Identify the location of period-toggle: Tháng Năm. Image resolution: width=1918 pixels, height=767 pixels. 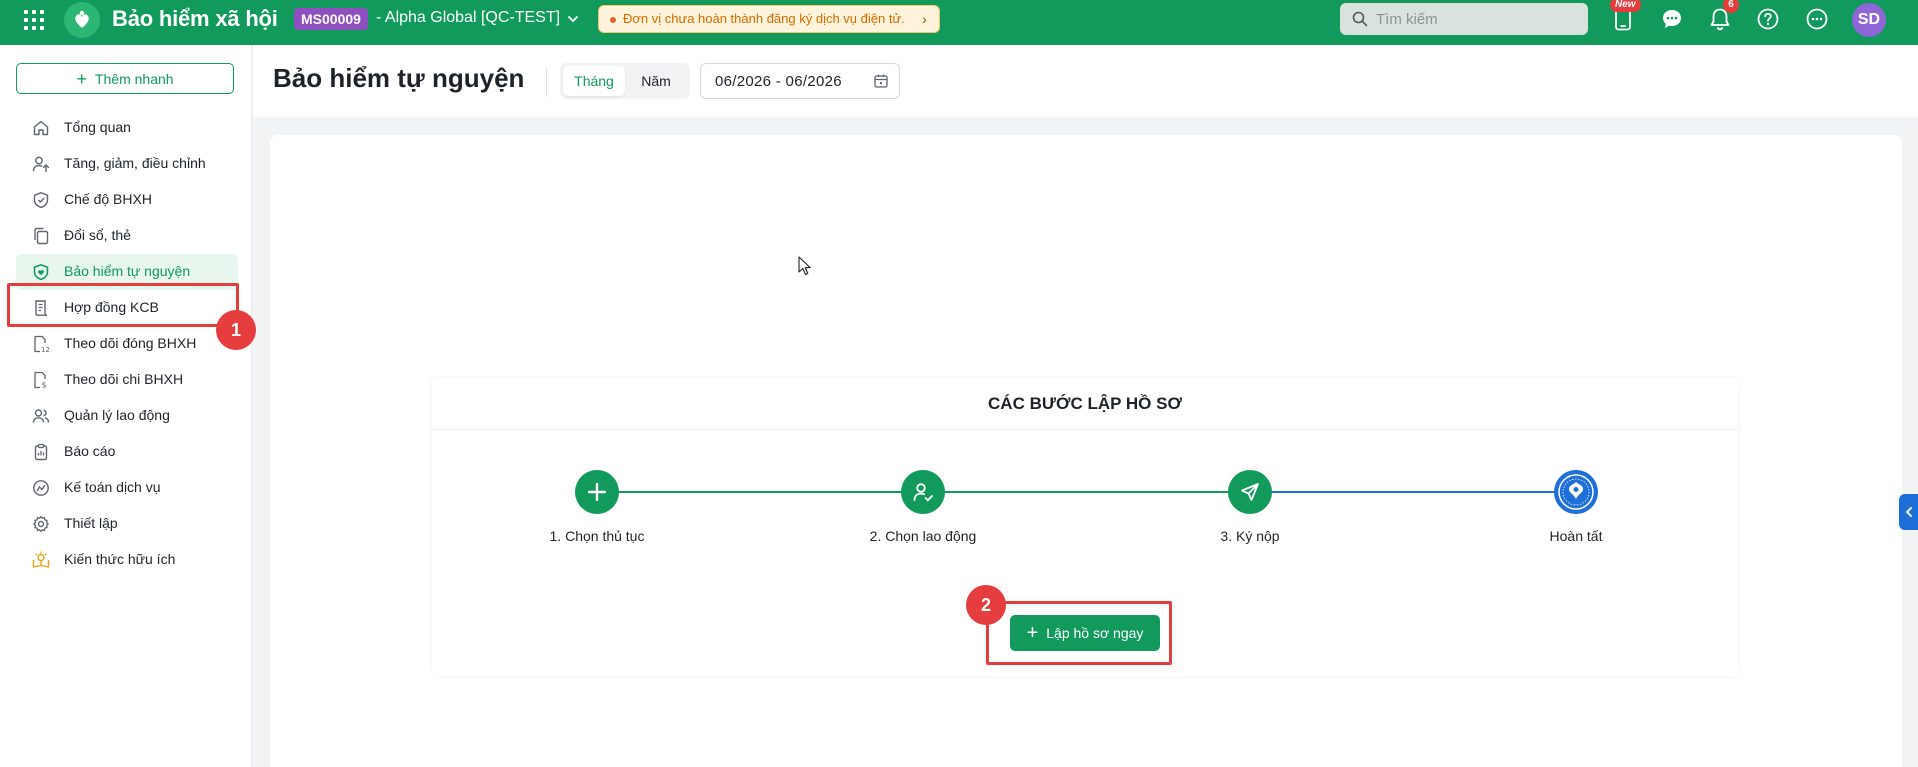
(625, 81).